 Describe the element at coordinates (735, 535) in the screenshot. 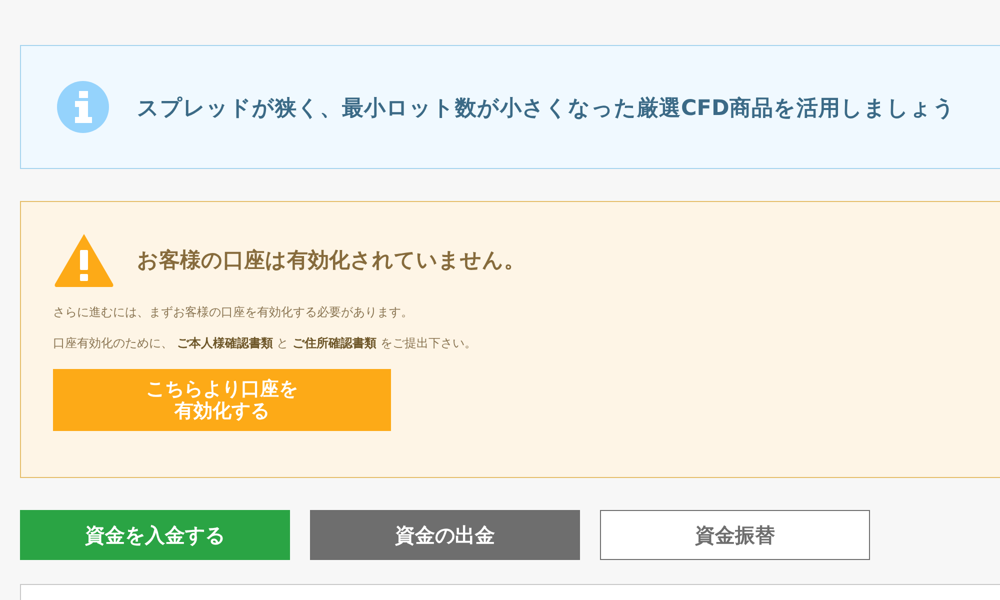

I see `fund-button: 資金振替` at that location.